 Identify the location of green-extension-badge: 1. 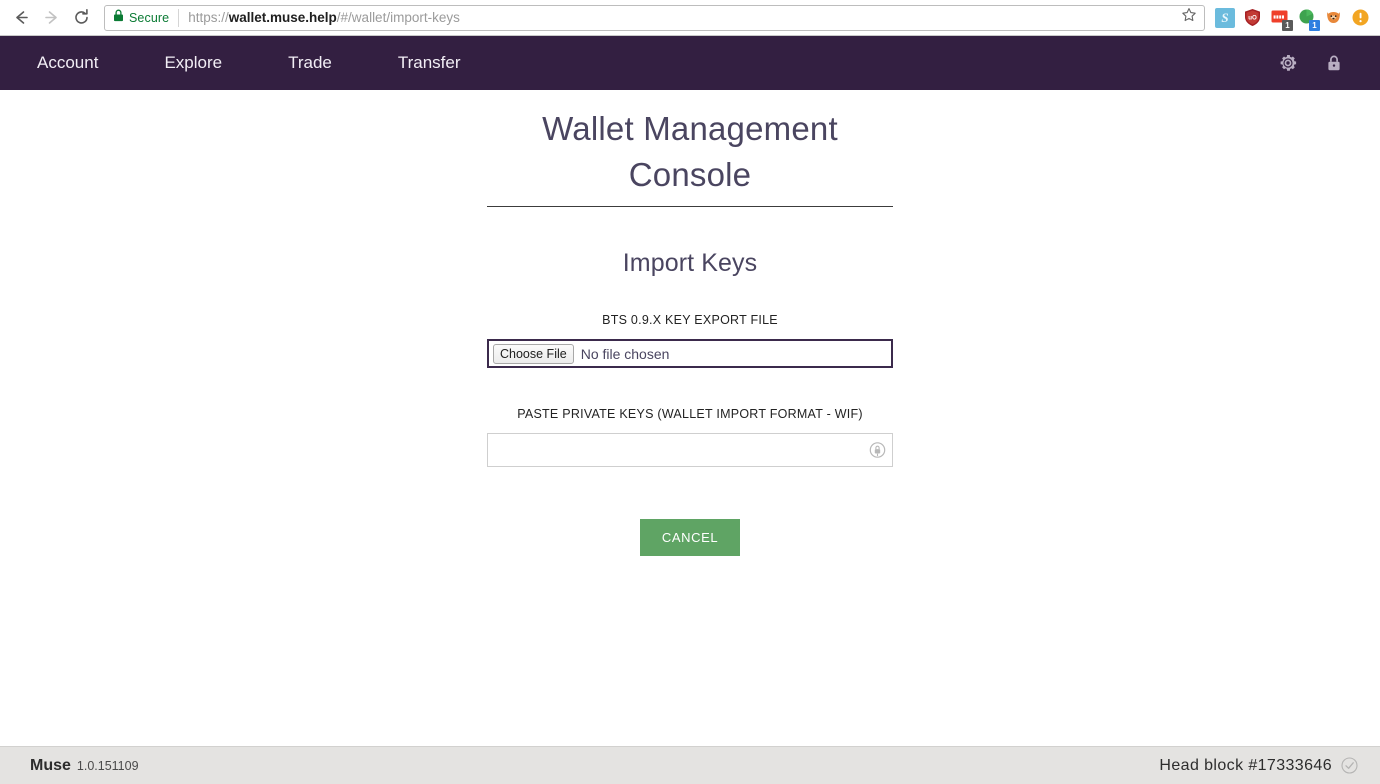
(1314, 25).